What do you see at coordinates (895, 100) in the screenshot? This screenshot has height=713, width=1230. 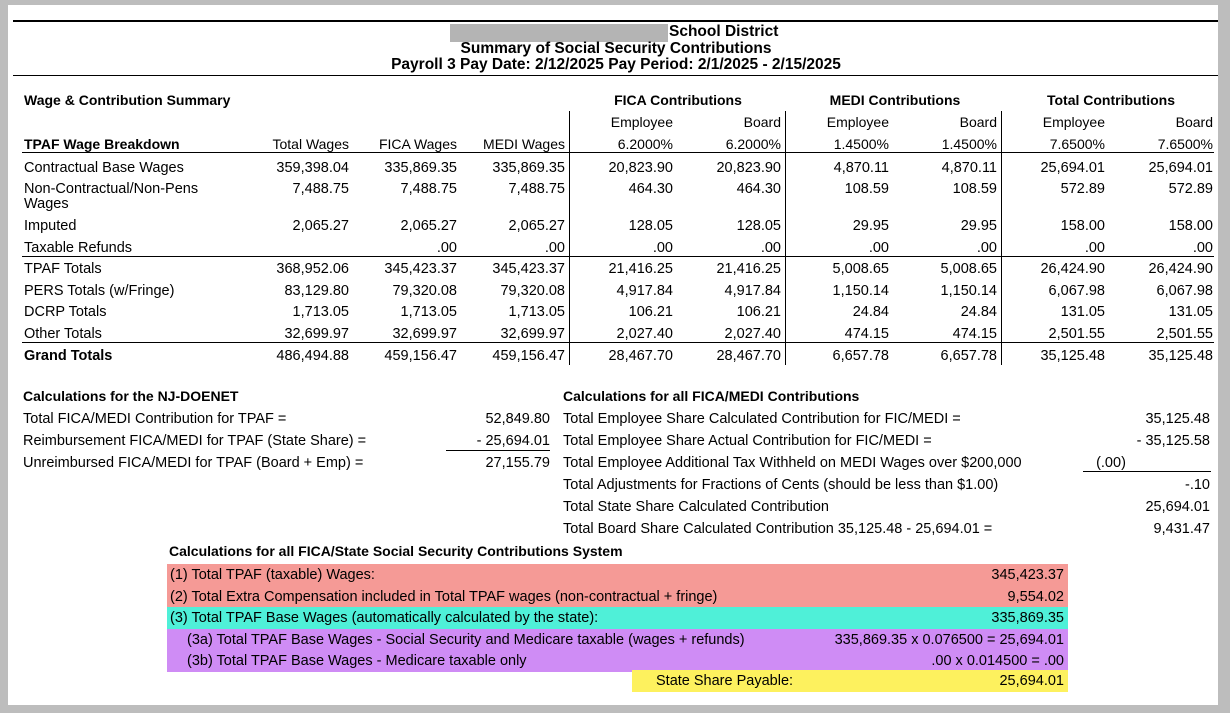 I see `medi-group-header: MEDI Contributions` at bounding box center [895, 100].